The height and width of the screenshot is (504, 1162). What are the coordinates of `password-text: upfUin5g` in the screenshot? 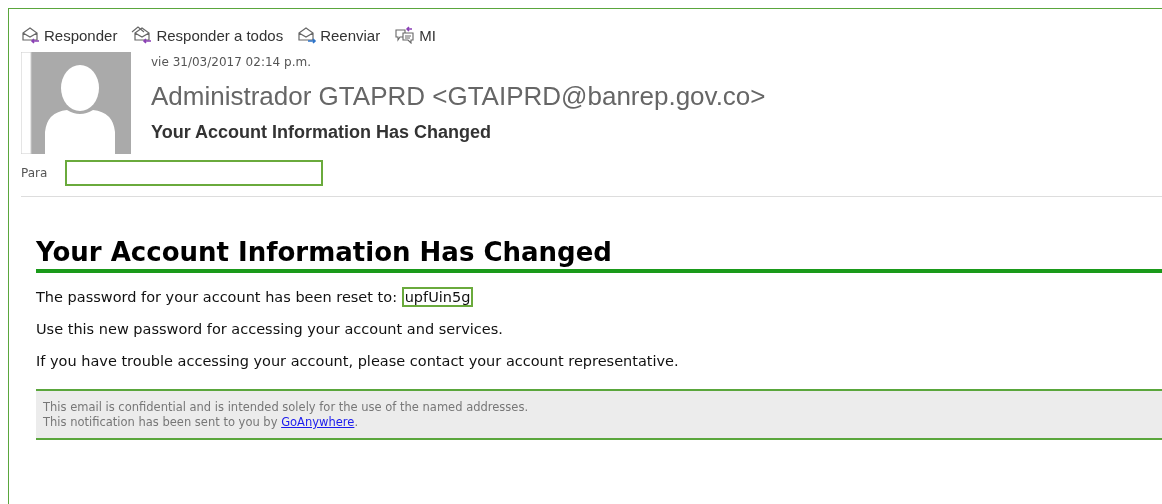 It's located at (437, 297).